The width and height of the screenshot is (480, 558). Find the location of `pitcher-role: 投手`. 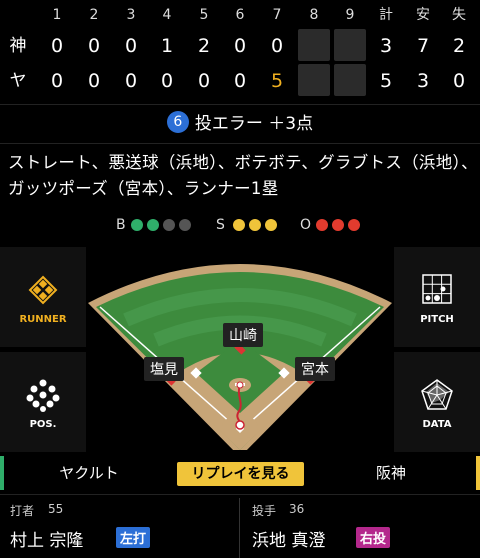

pitcher-role: 投手 is located at coordinates (264, 511).